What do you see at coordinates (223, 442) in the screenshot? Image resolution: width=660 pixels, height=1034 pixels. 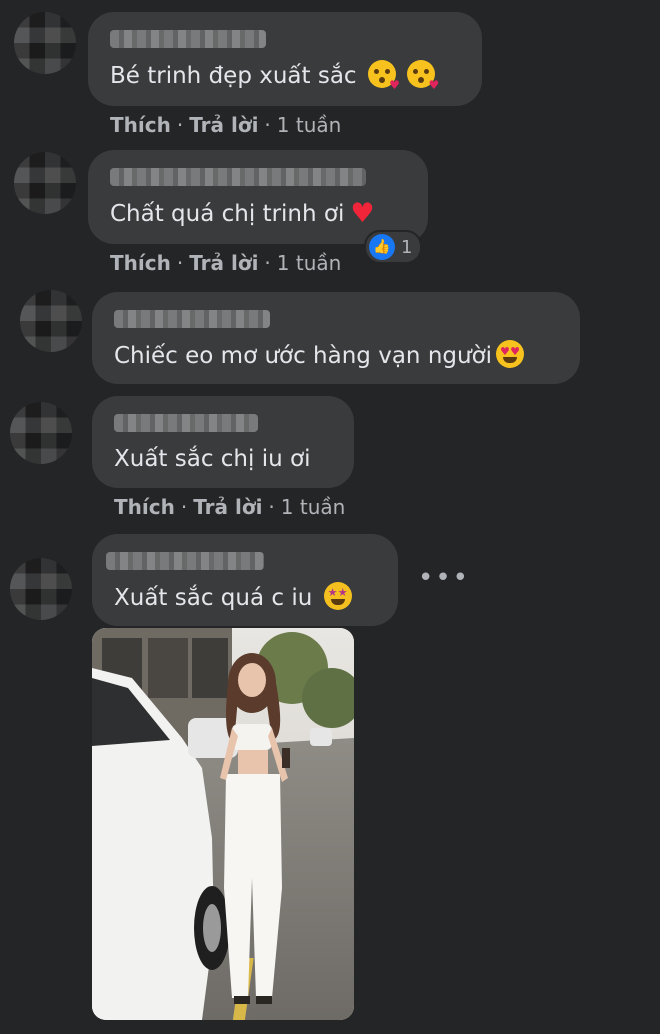 I see `comment-bubble: Xuất sắc chị iu ơi` at bounding box center [223, 442].